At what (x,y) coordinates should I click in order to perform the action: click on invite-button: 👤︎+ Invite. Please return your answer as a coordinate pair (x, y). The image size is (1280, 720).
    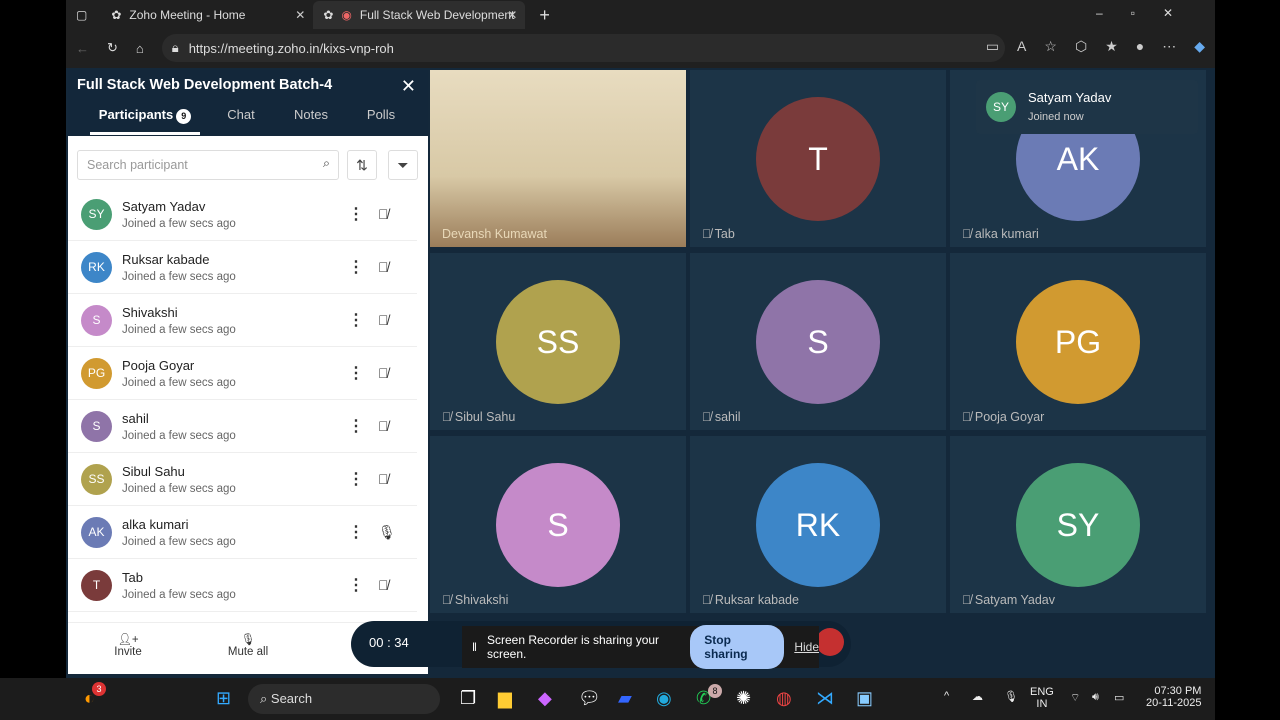
    Looking at the image, I should click on (128, 648).